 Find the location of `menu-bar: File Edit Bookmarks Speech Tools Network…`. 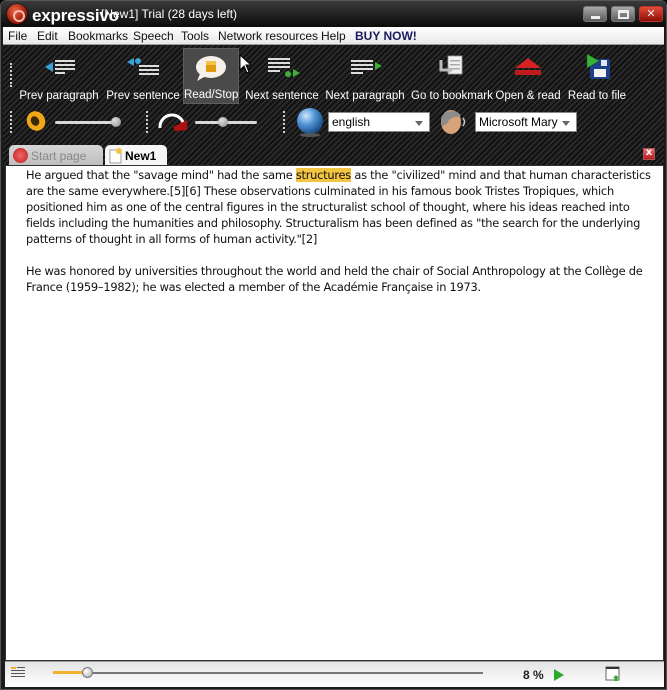

menu-bar: File Edit Bookmarks Speech Tools Network… is located at coordinates (333, 36).